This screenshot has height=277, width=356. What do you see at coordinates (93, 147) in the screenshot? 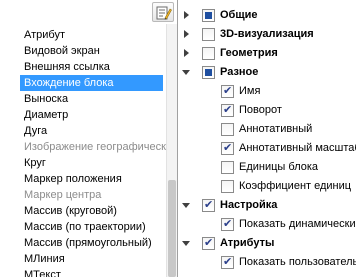
I see `list-item: Изображение географической карты` at bounding box center [93, 147].